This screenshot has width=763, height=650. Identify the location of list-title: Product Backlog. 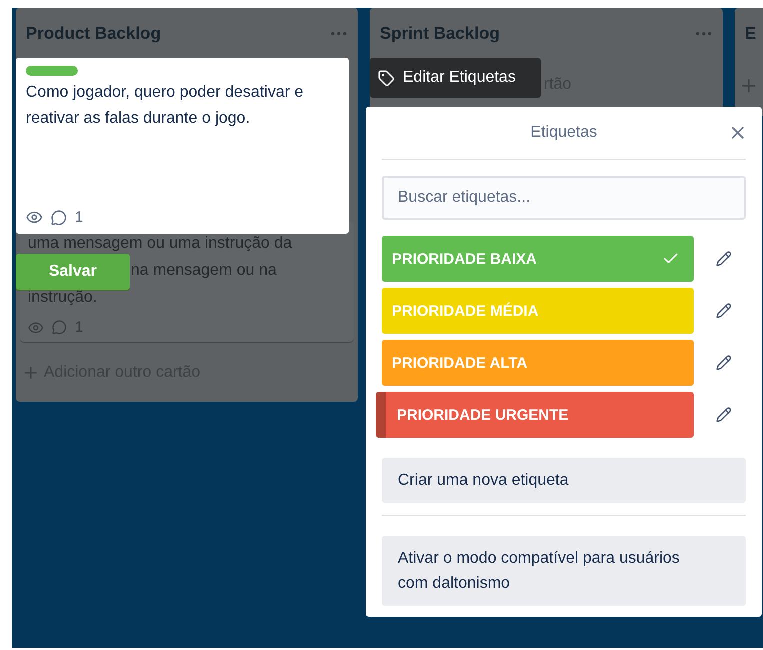
(94, 34).